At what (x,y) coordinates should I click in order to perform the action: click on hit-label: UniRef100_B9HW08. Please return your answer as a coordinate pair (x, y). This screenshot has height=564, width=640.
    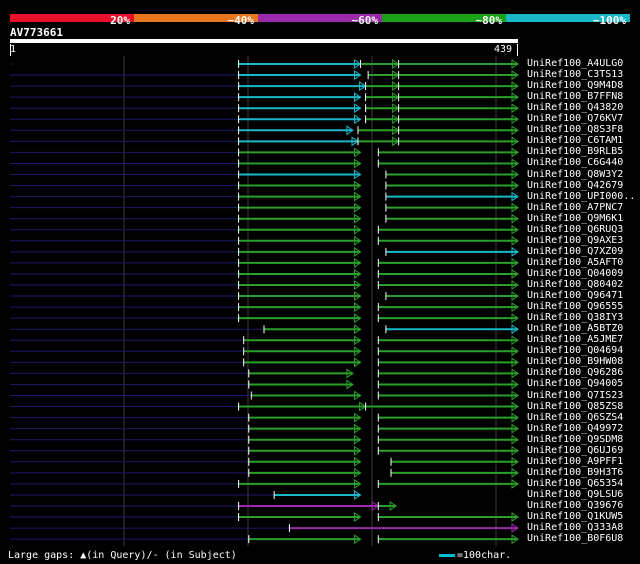
    Looking at the image, I should click on (575, 362).